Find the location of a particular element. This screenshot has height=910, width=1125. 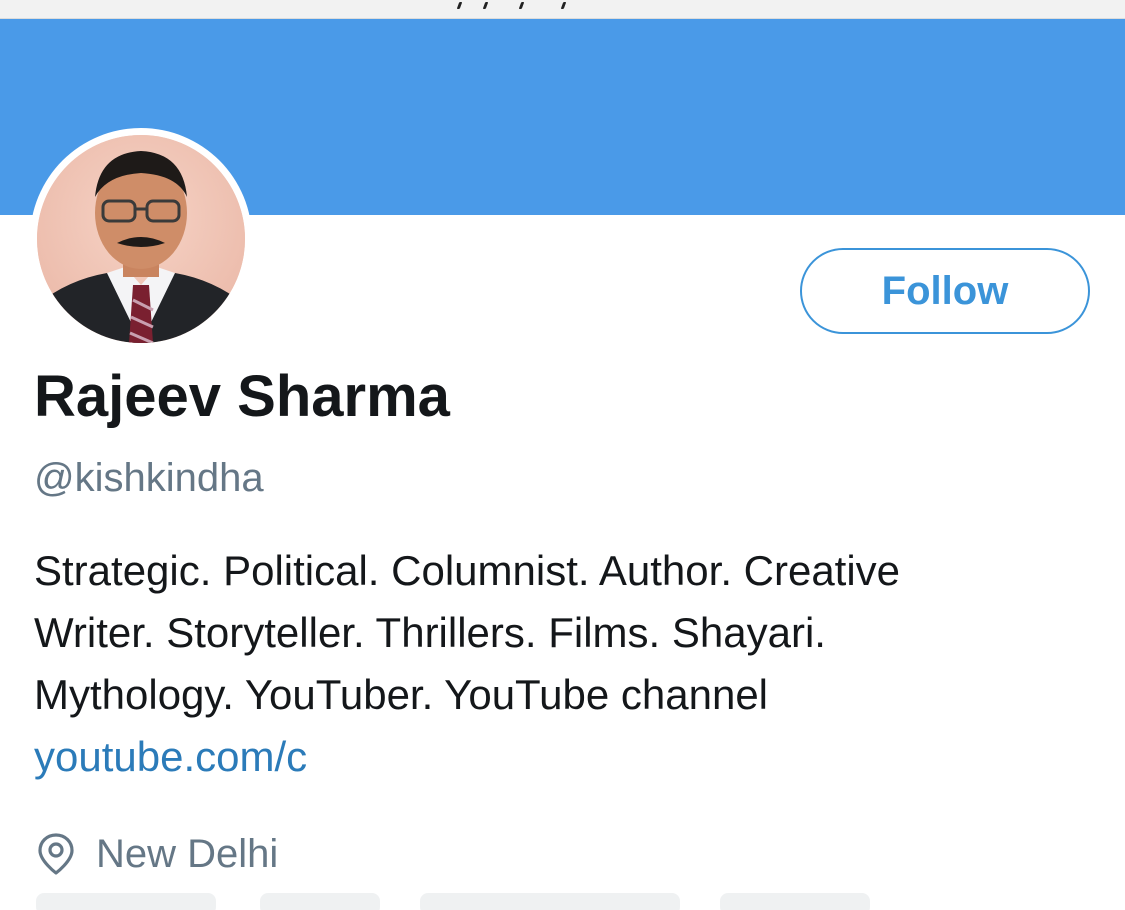

avatar is located at coordinates (141, 239).